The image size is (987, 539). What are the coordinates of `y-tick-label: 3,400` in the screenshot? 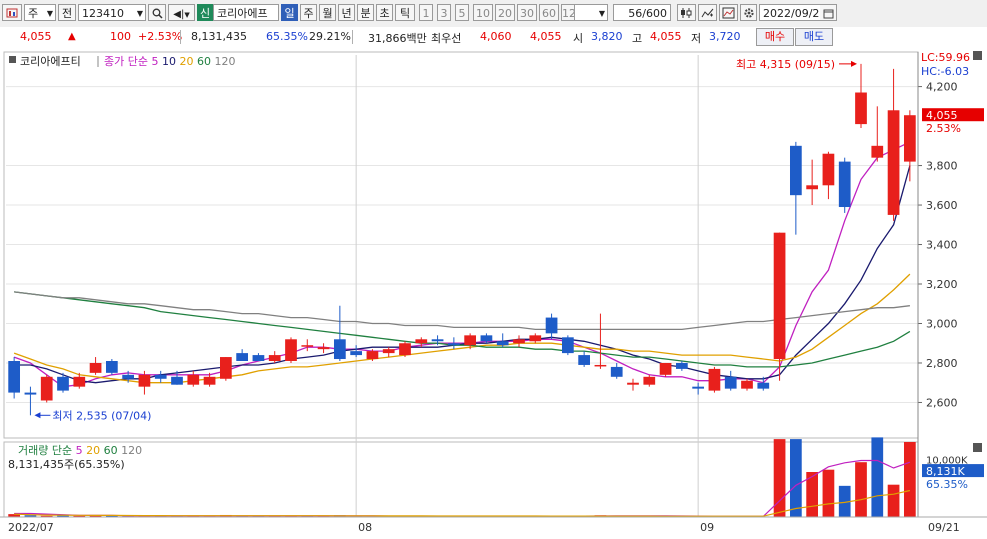 It's located at (942, 245).